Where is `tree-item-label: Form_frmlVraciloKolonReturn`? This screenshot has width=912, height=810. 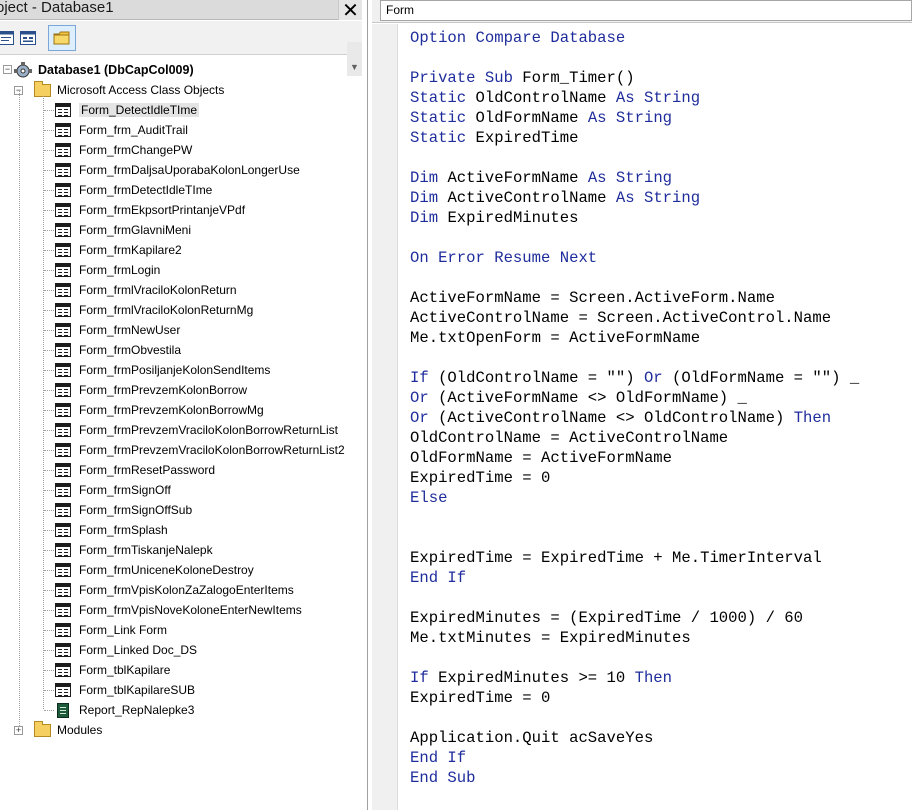 tree-item-label: Form_frmlVraciloKolonReturn is located at coordinates (158, 290).